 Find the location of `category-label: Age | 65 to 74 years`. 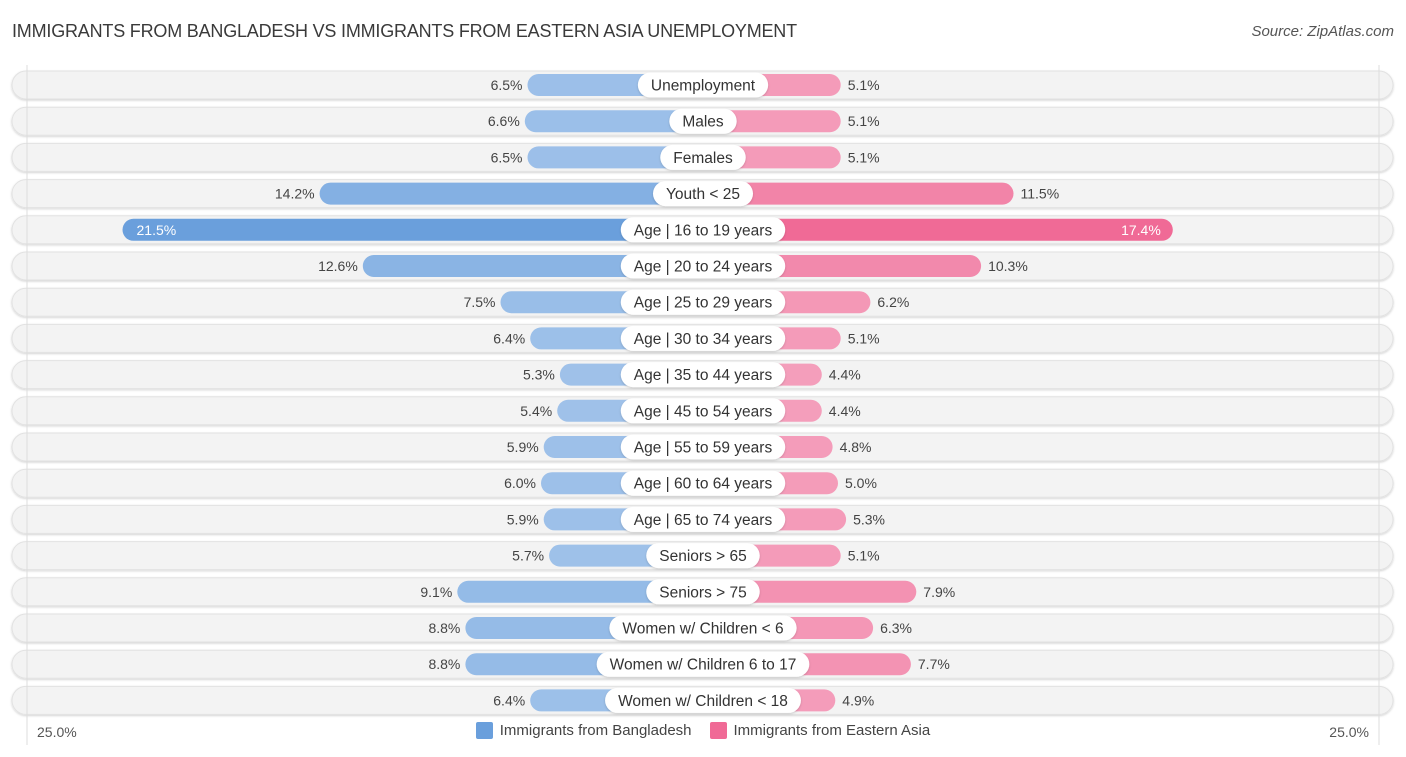

category-label: Age | 65 to 74 years is located at coordinates (703, 520).